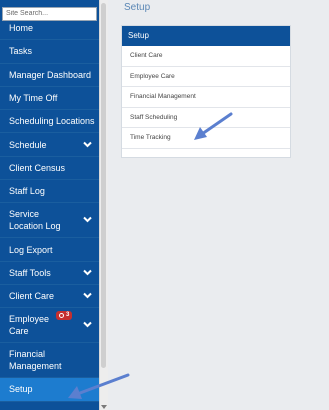 This screenshot has height=410, width=329. What do you see at coordinates (31, 249) in the screenshot?
I see `sidebar-item-label: Log Export` at bounding box center [31, 249].